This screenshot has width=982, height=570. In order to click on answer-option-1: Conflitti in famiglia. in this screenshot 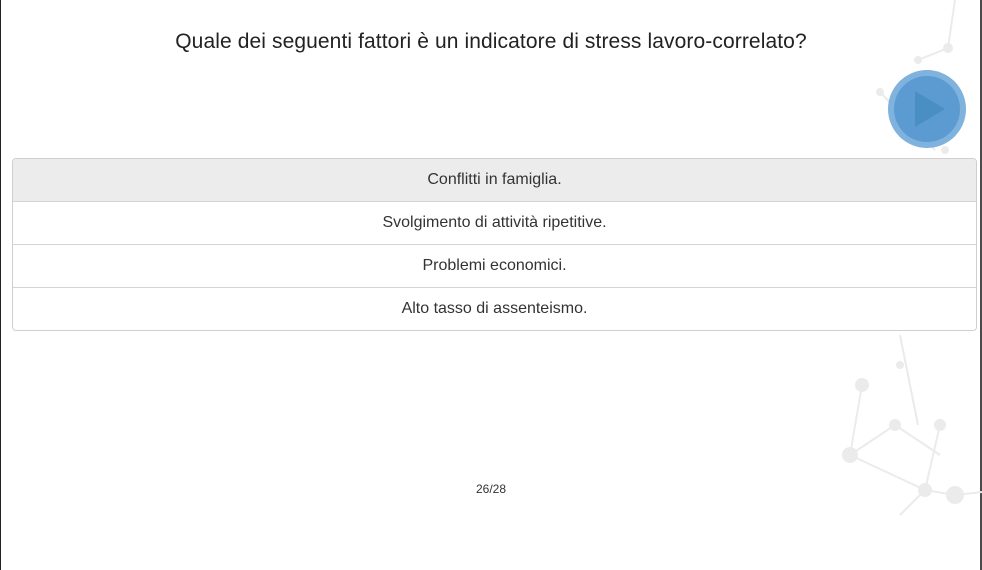, I will do `click(494, 180)`.